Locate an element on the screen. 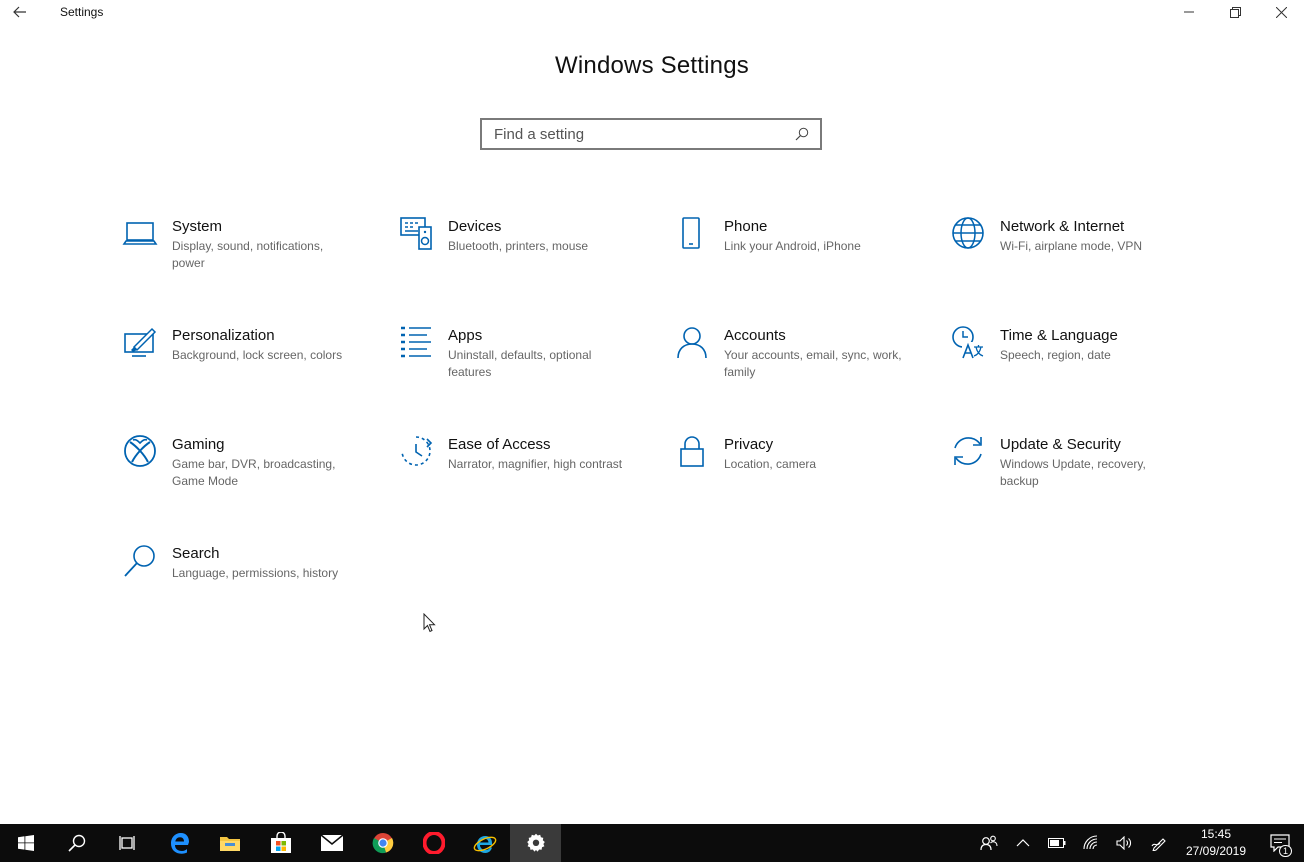 This screenshot has height=862, width=1304. lock-icon is located at coordinates (699, 454).